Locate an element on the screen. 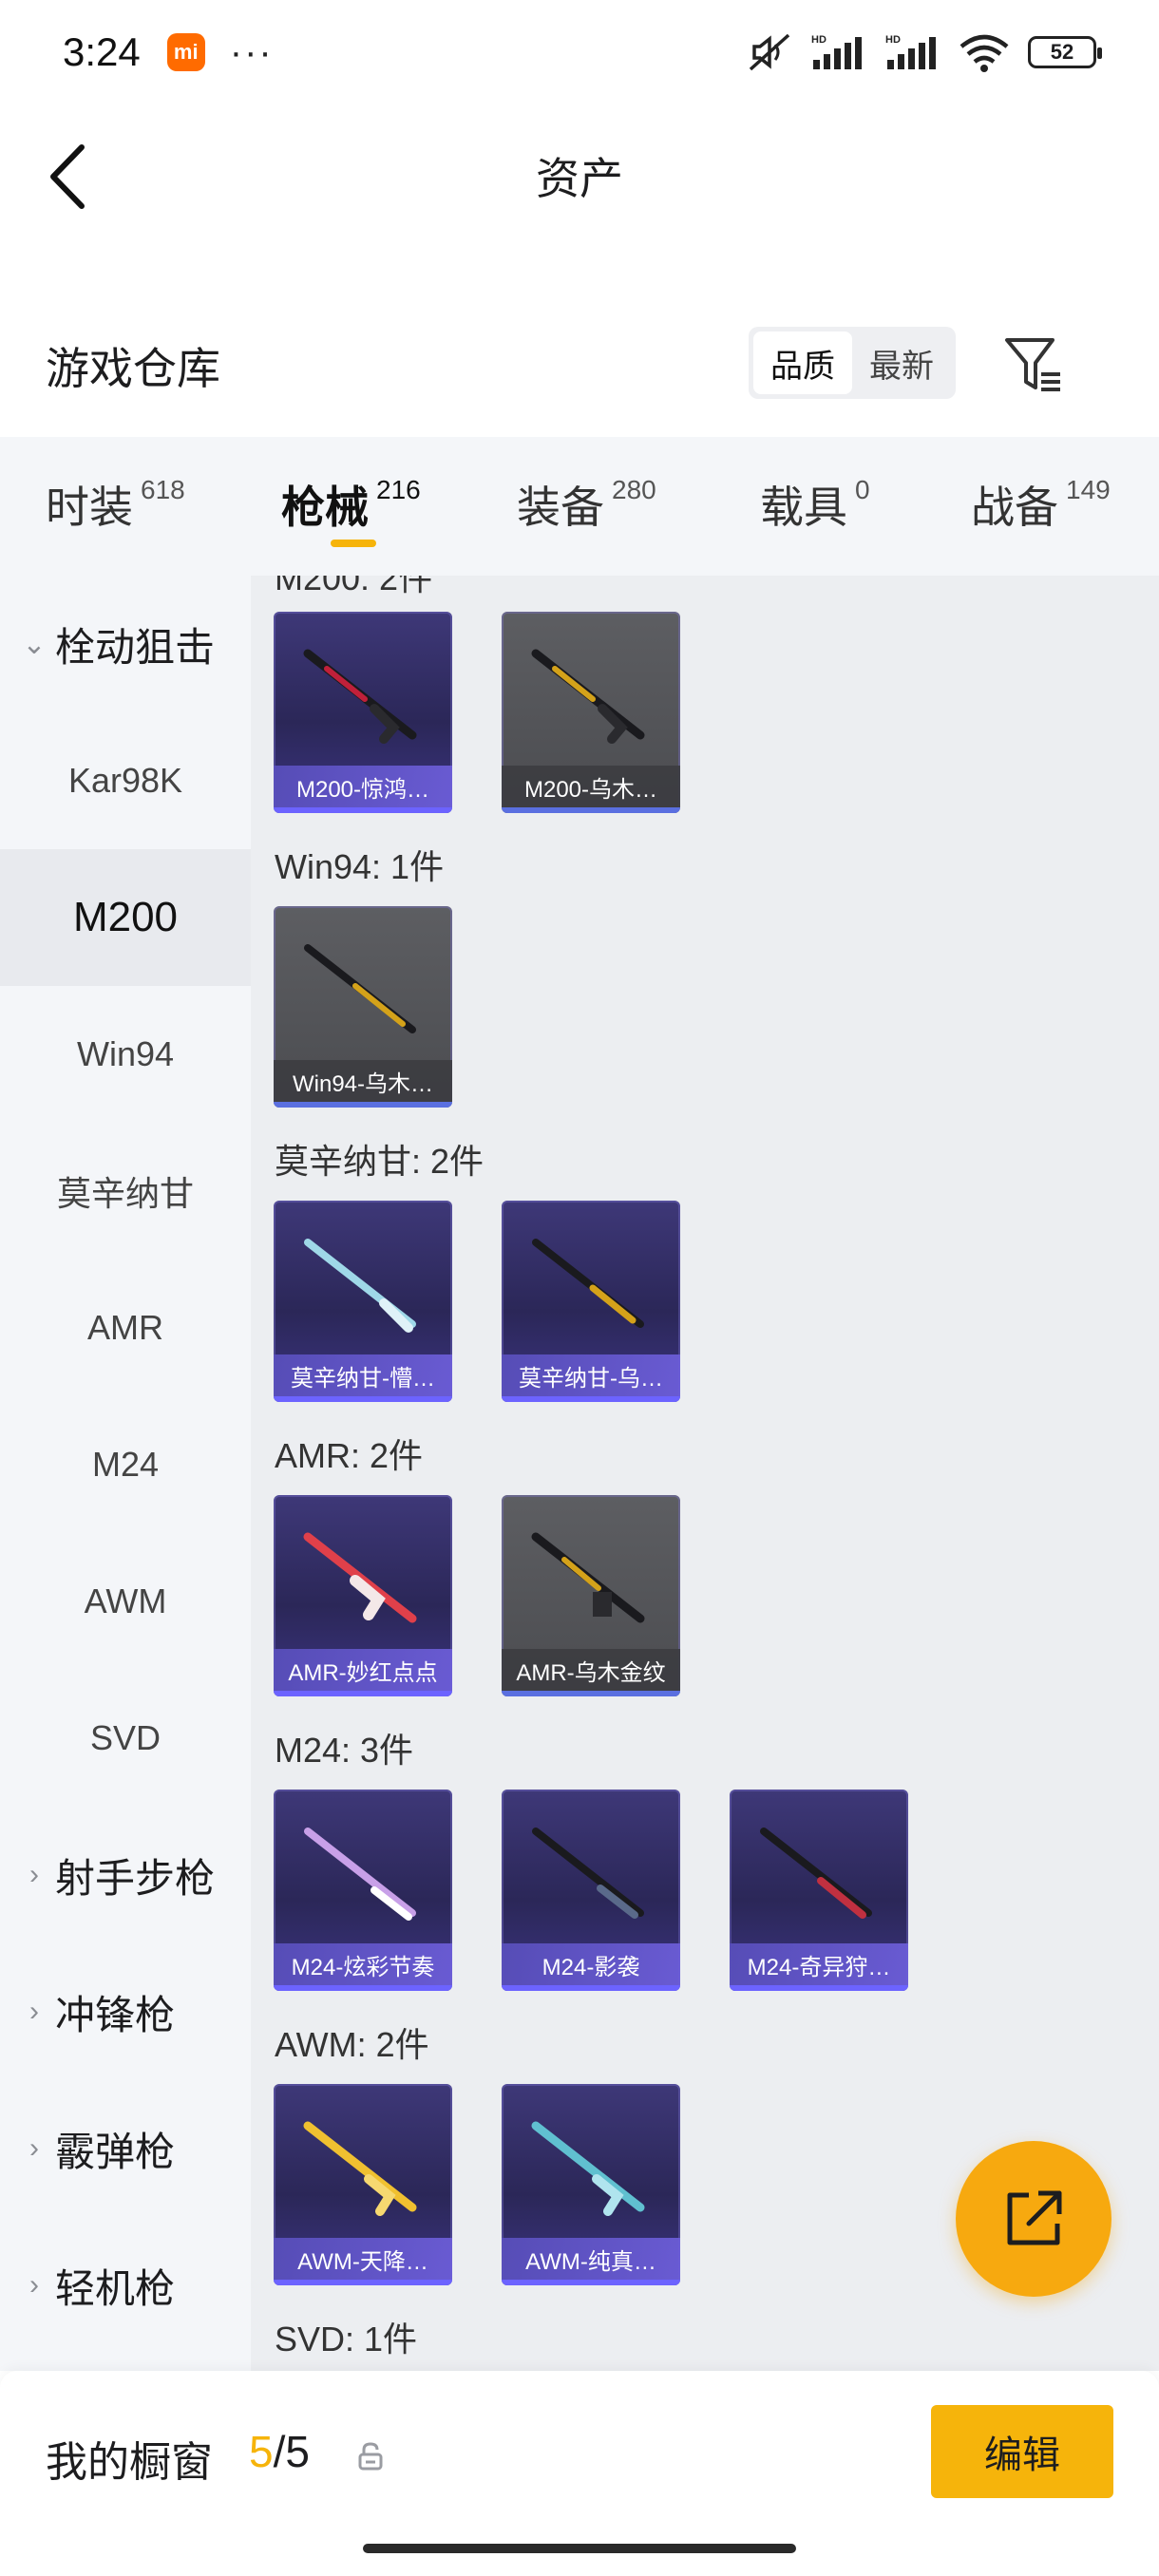 This screenshot has width=1159, height=2576. group-title-win94: Win94: 1件 is located at coordinates (360, 866).